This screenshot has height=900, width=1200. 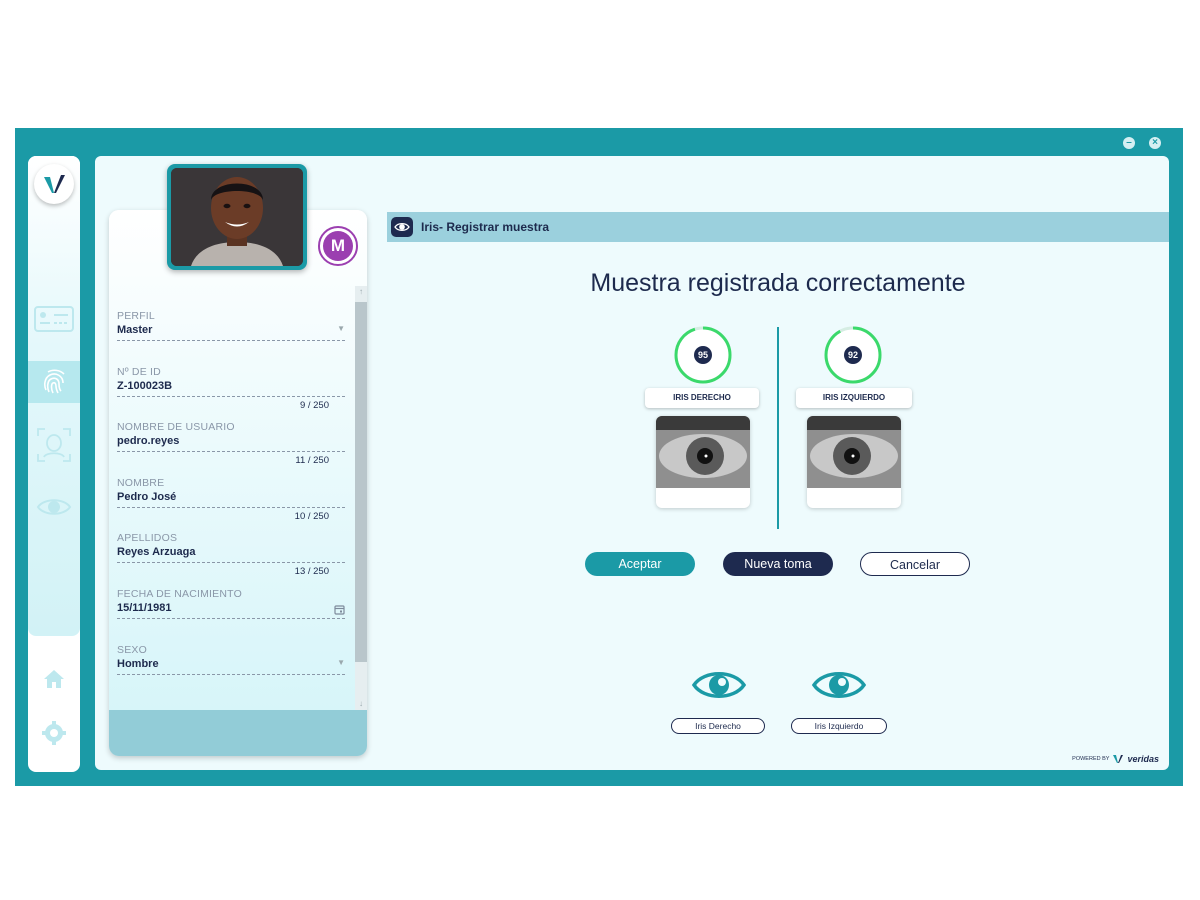 I want to click on powered-by-label: POWERED BY, so click(x=1091, y=759).